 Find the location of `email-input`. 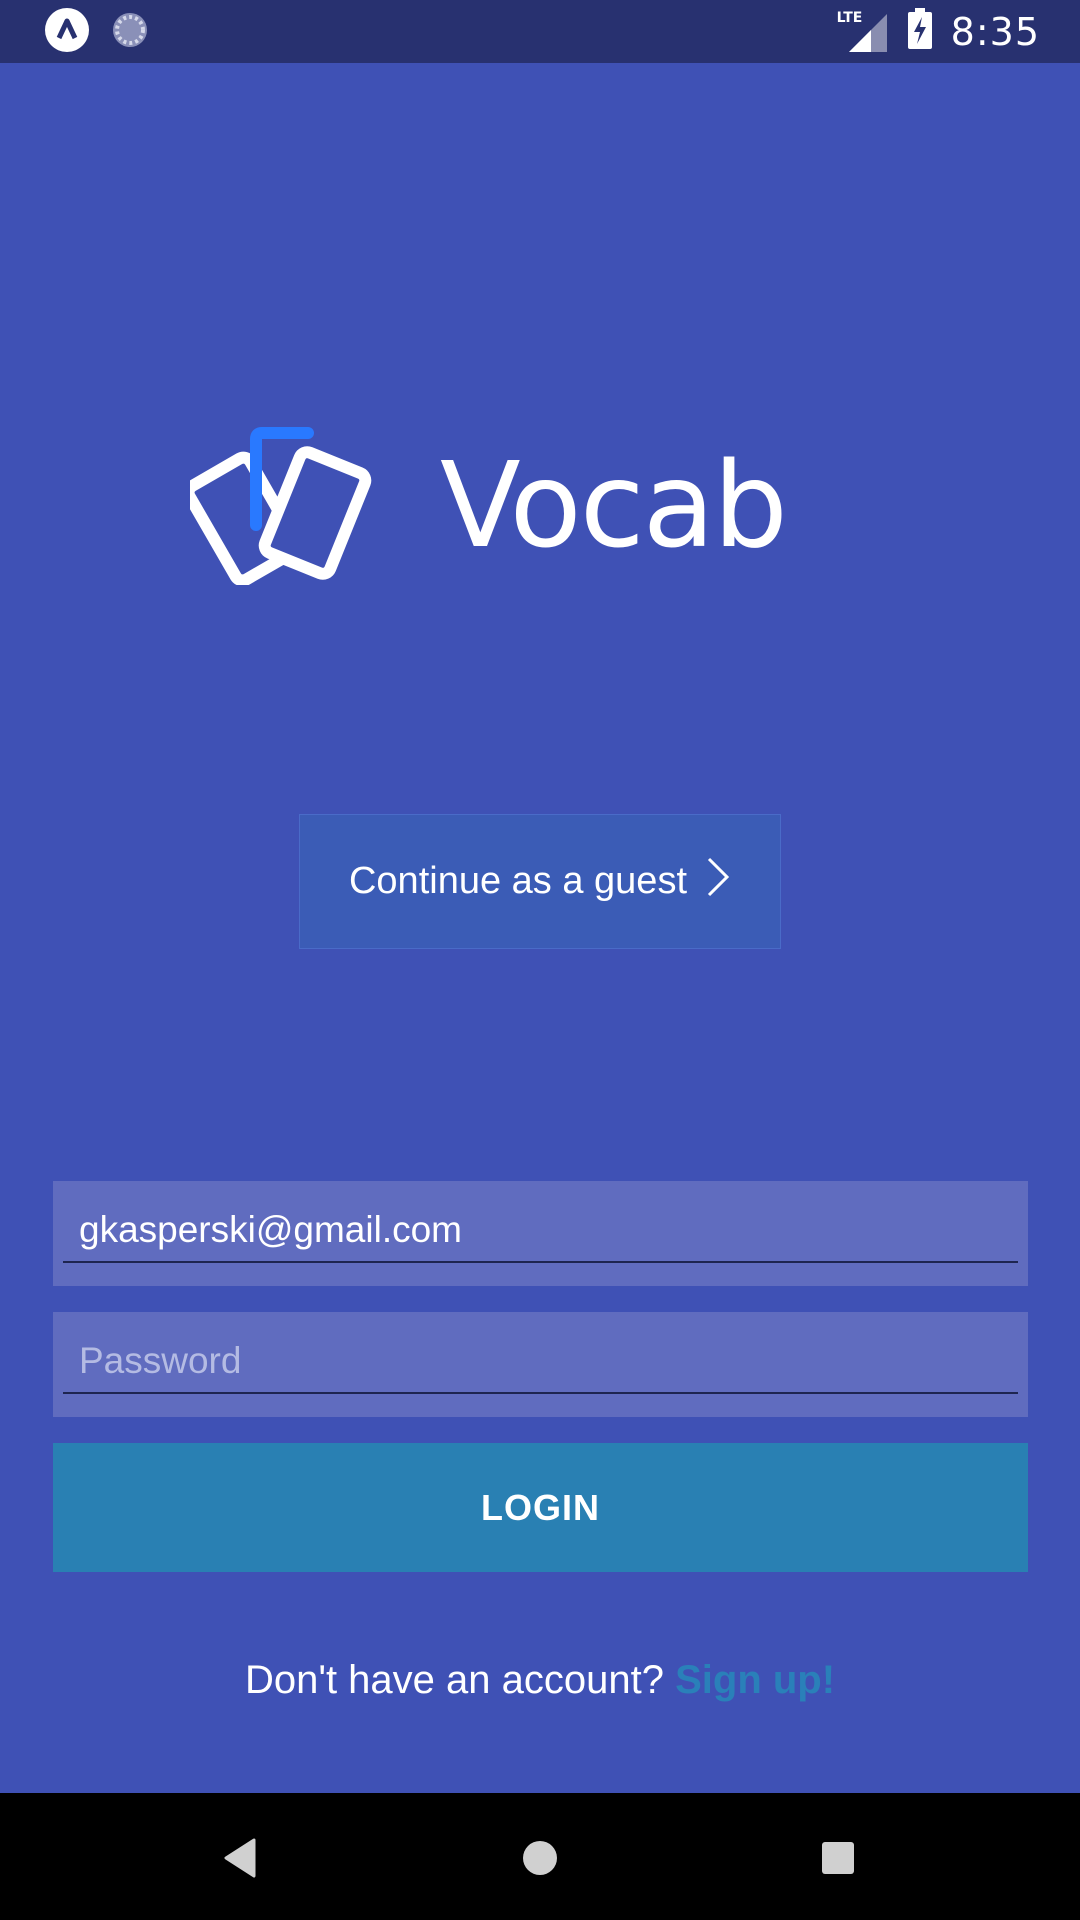

email-input is located at coordinates (540, 1222).